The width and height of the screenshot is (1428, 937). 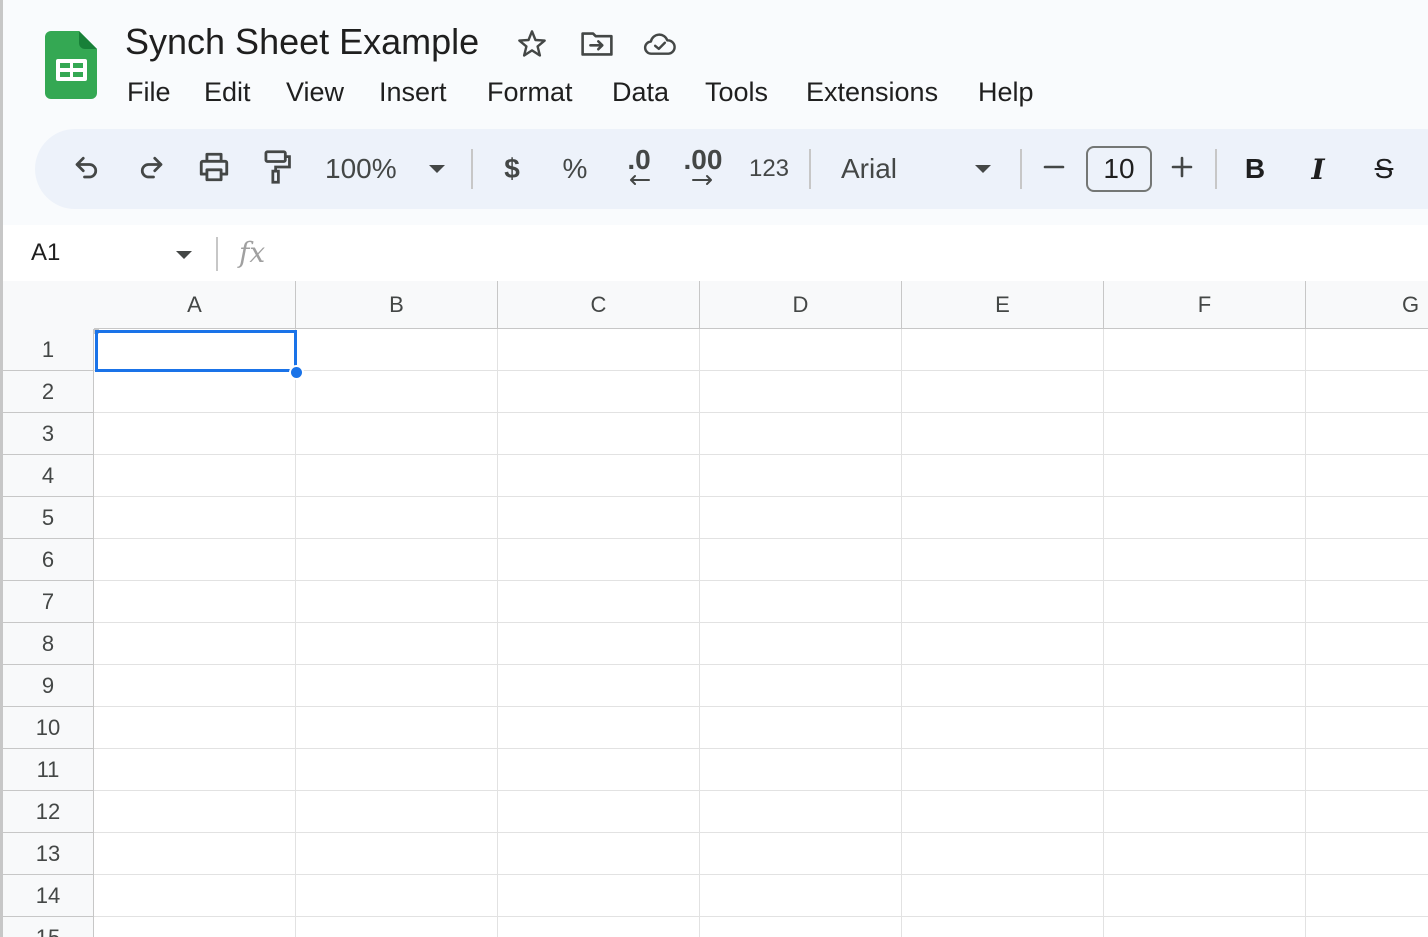 I want to click on menu-format: Format, so click(x=530, y=92).